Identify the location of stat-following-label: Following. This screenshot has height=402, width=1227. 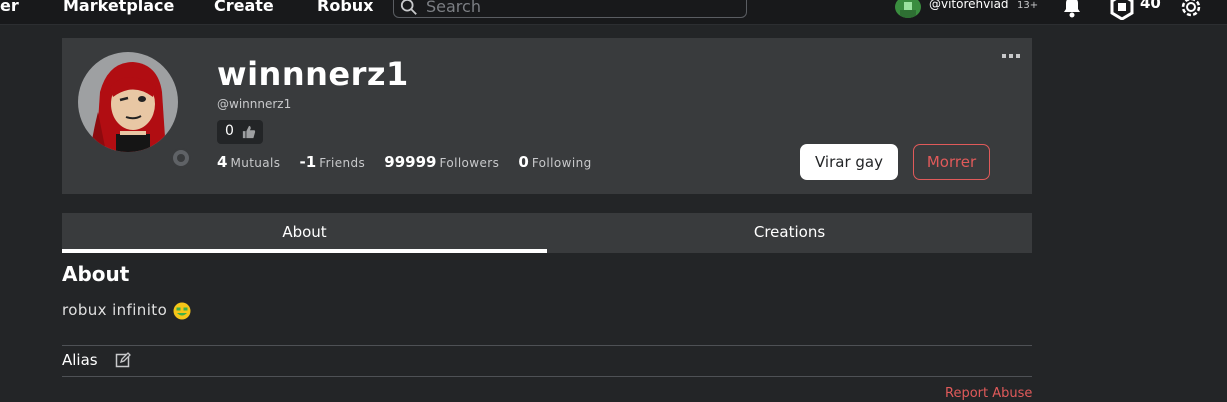
(561, 163).